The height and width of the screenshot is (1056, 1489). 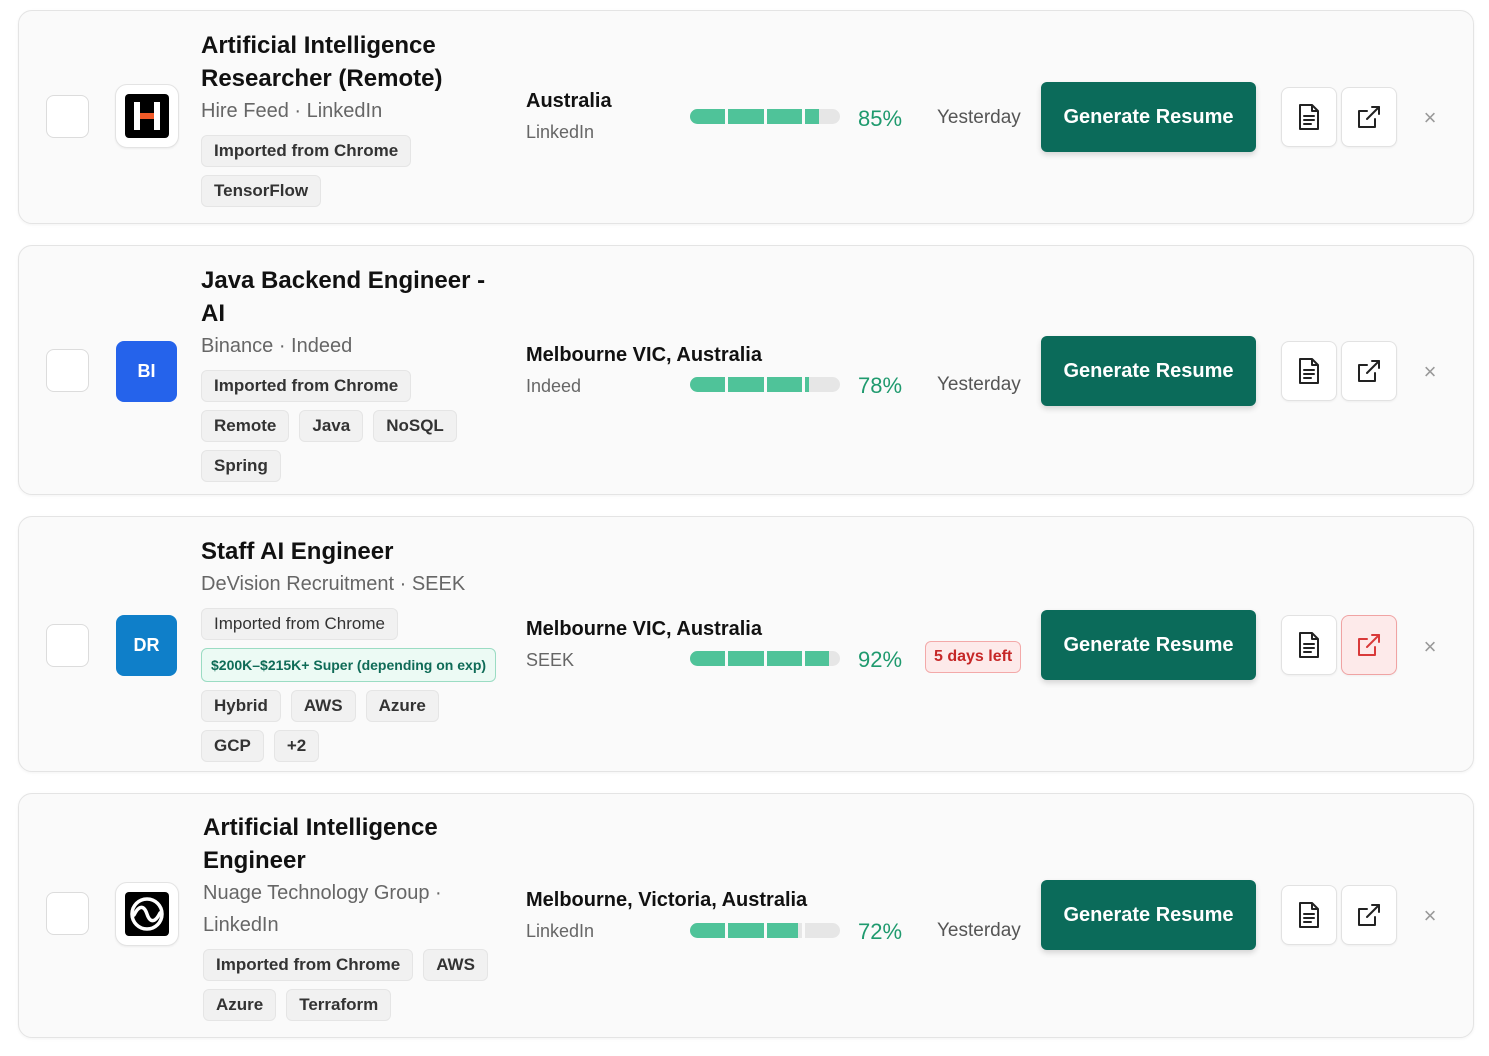 I want to click on job-location: Melbourne, Victoria, Australia, so click(x=667, y=900).